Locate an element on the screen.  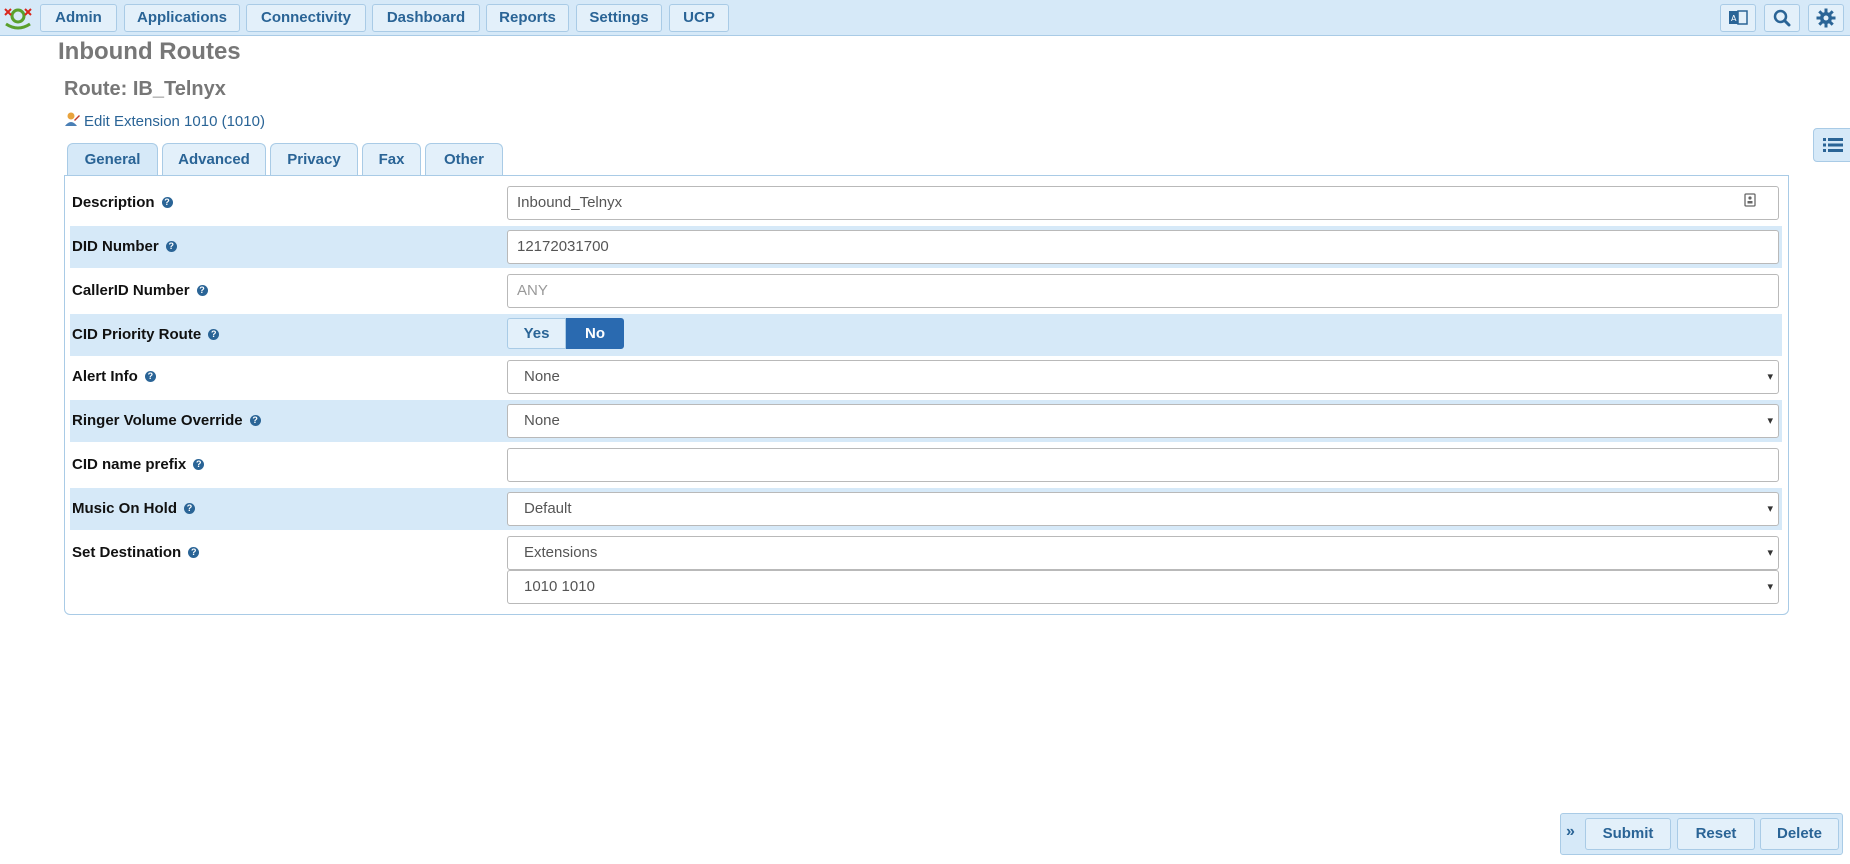
collapse-arrows-icon: » is located at coordinates (1573, 832).